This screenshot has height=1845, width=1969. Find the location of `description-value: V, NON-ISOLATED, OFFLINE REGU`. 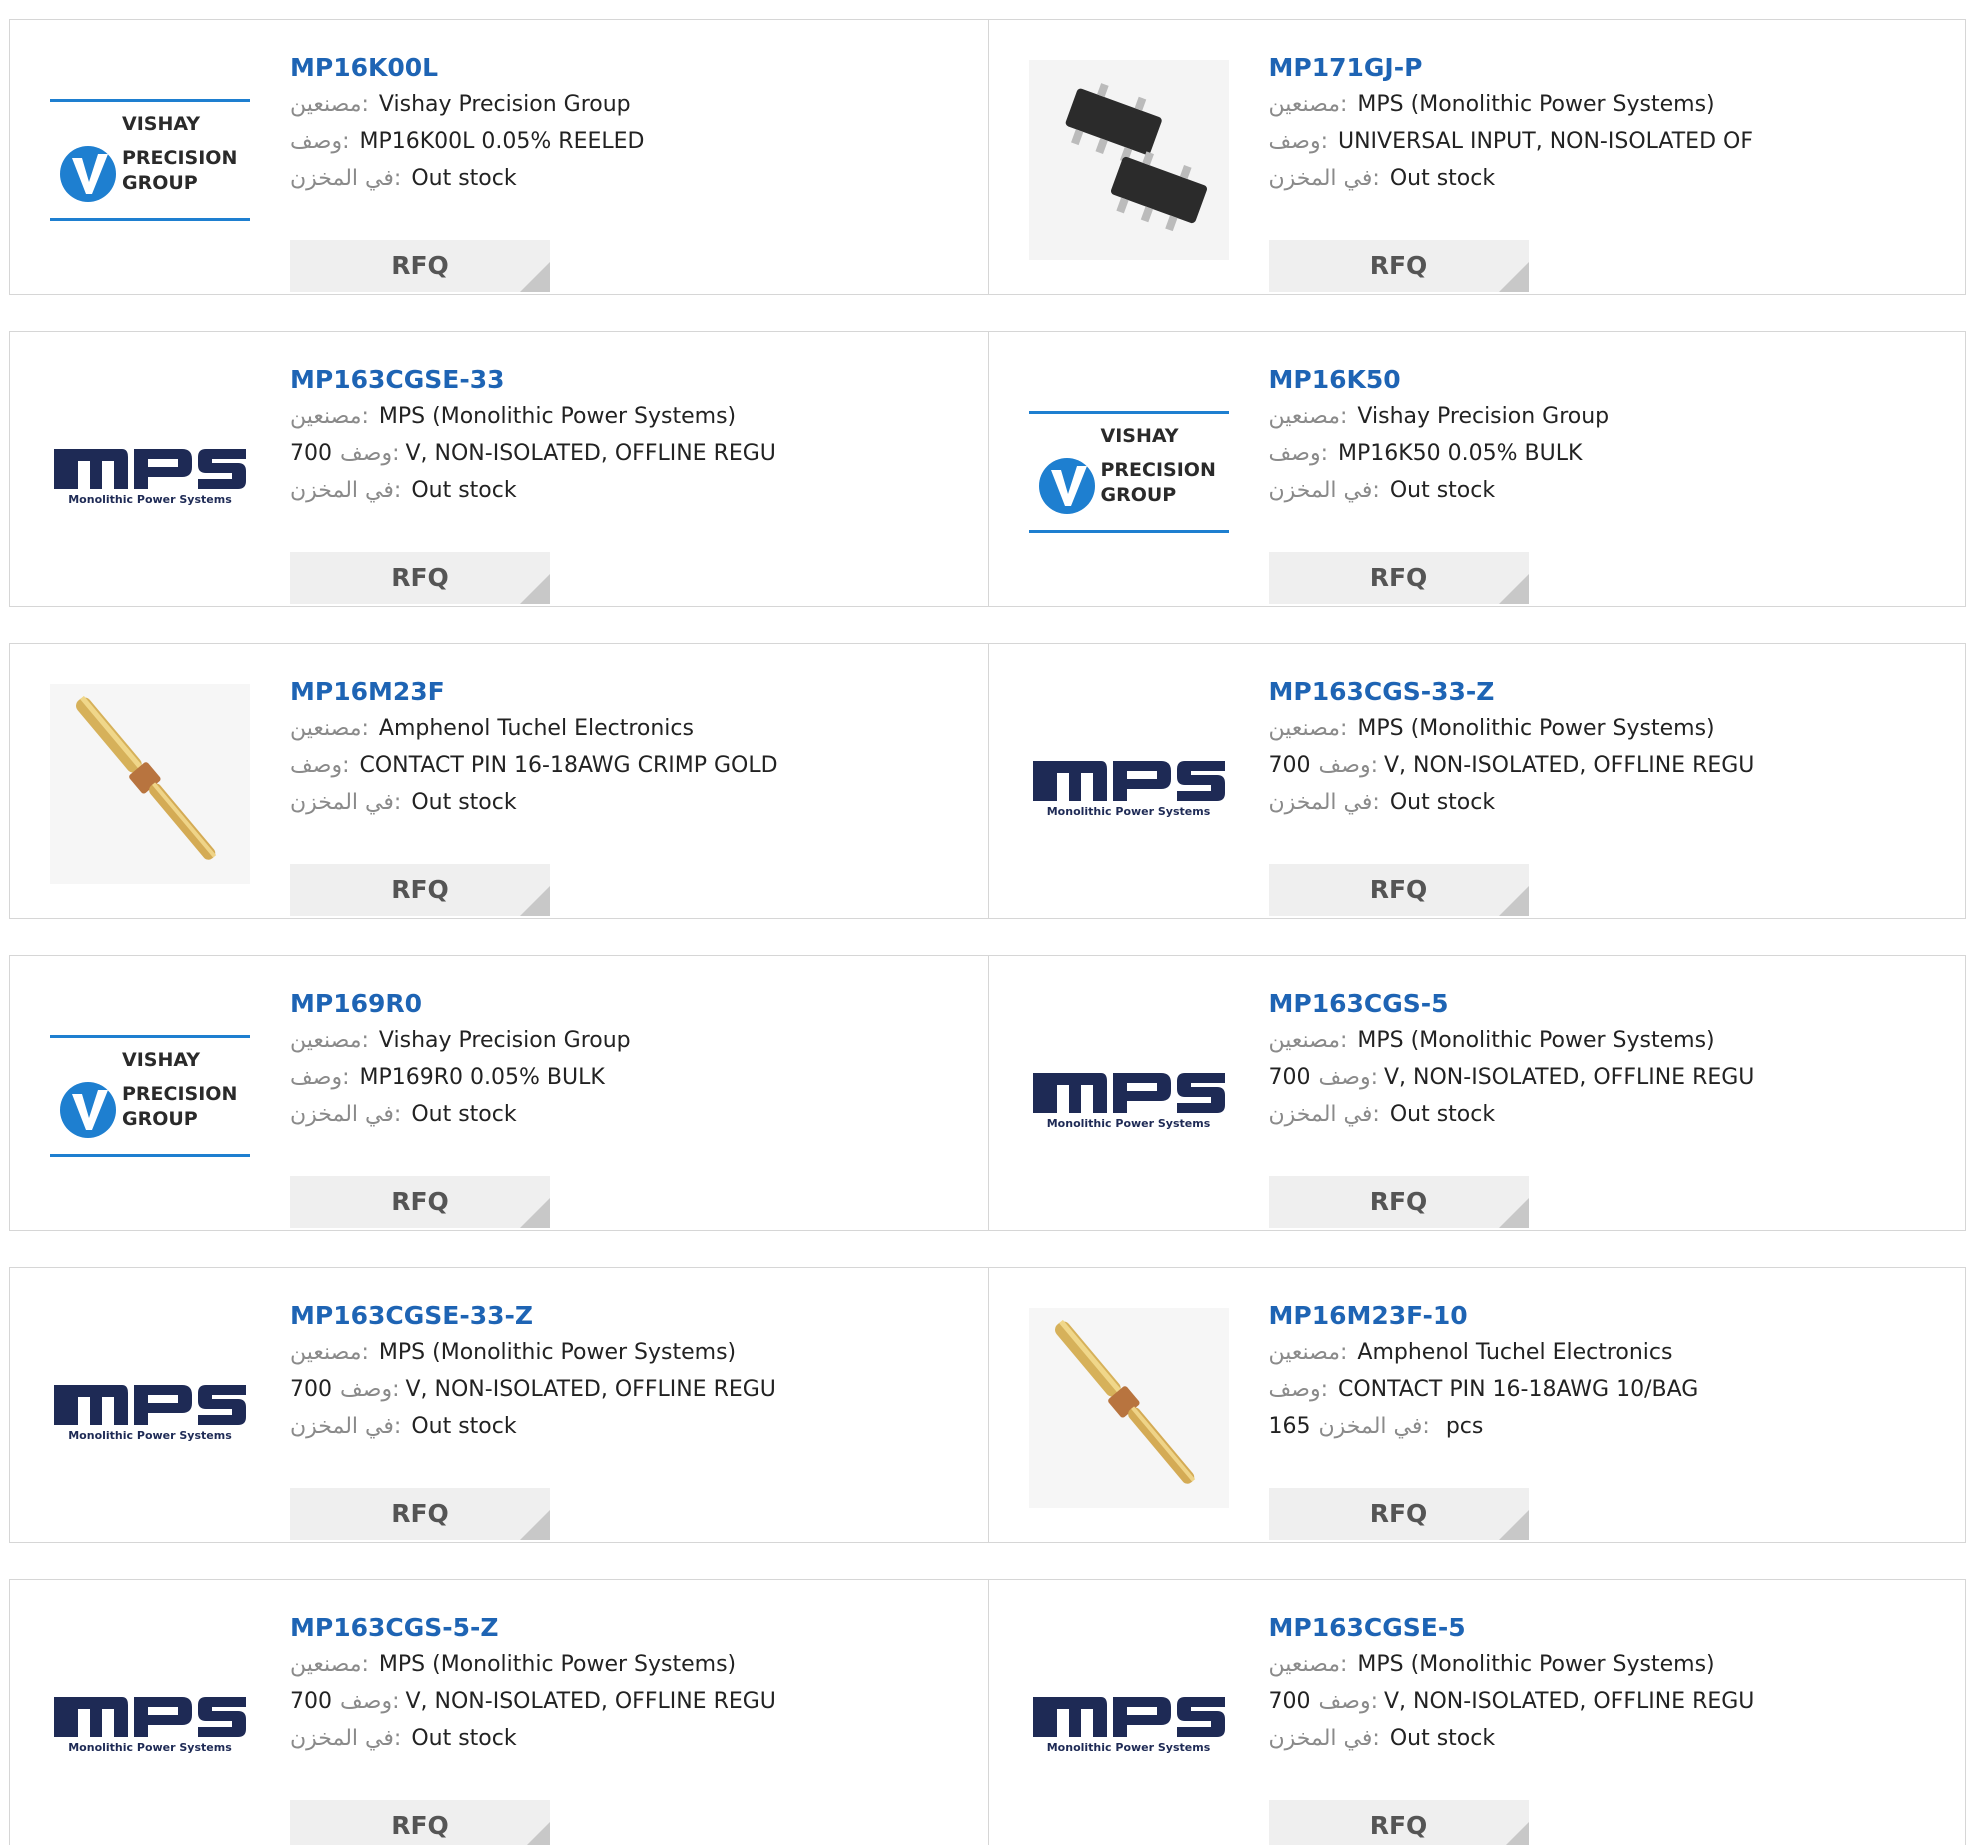

description-value: V, NON-ISOLATED, OFFLINE REGU is located at coordinates (1569, 1701).